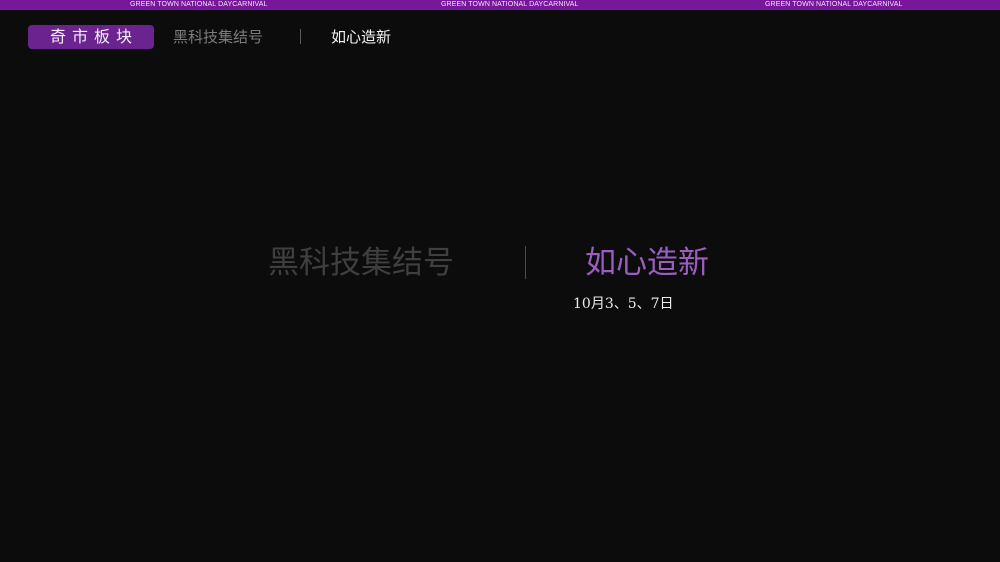 The image size is (1000, 562). I want to click on nav-divider, so click(300, 36).